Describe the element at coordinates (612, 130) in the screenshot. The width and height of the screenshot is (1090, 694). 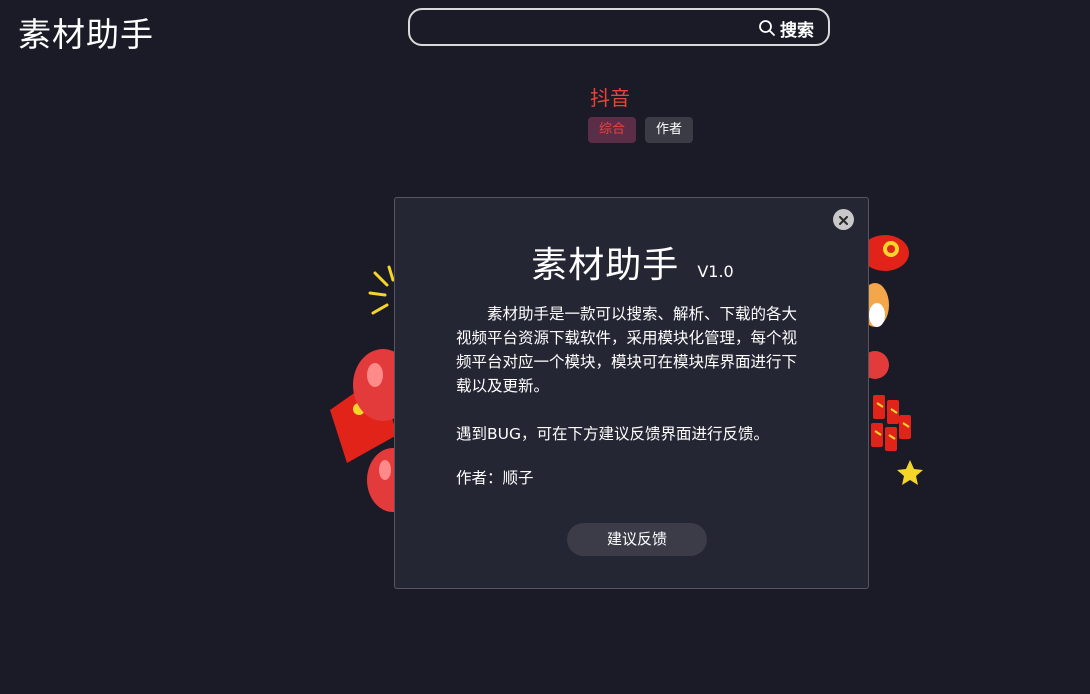
I see `tab-comprehensive: 综合` at that location.